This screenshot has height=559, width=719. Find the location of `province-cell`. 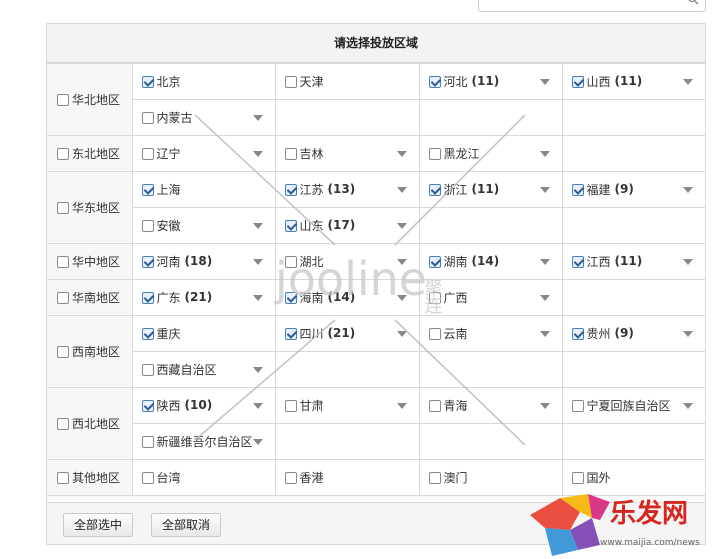

province-cell is located at coordinates (633, 225).